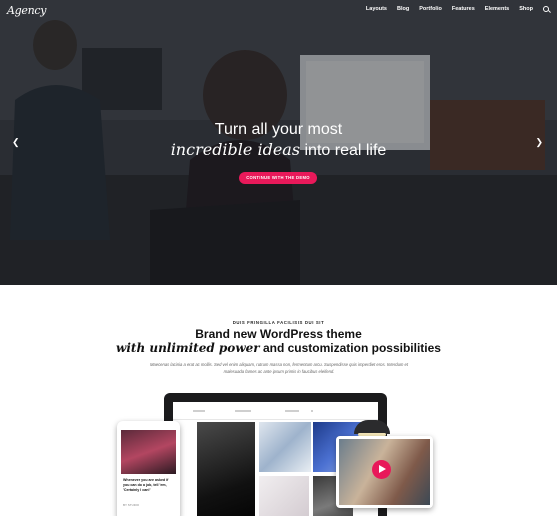  I want to click on chevron-left-icon: ❮, so click(16, 142).